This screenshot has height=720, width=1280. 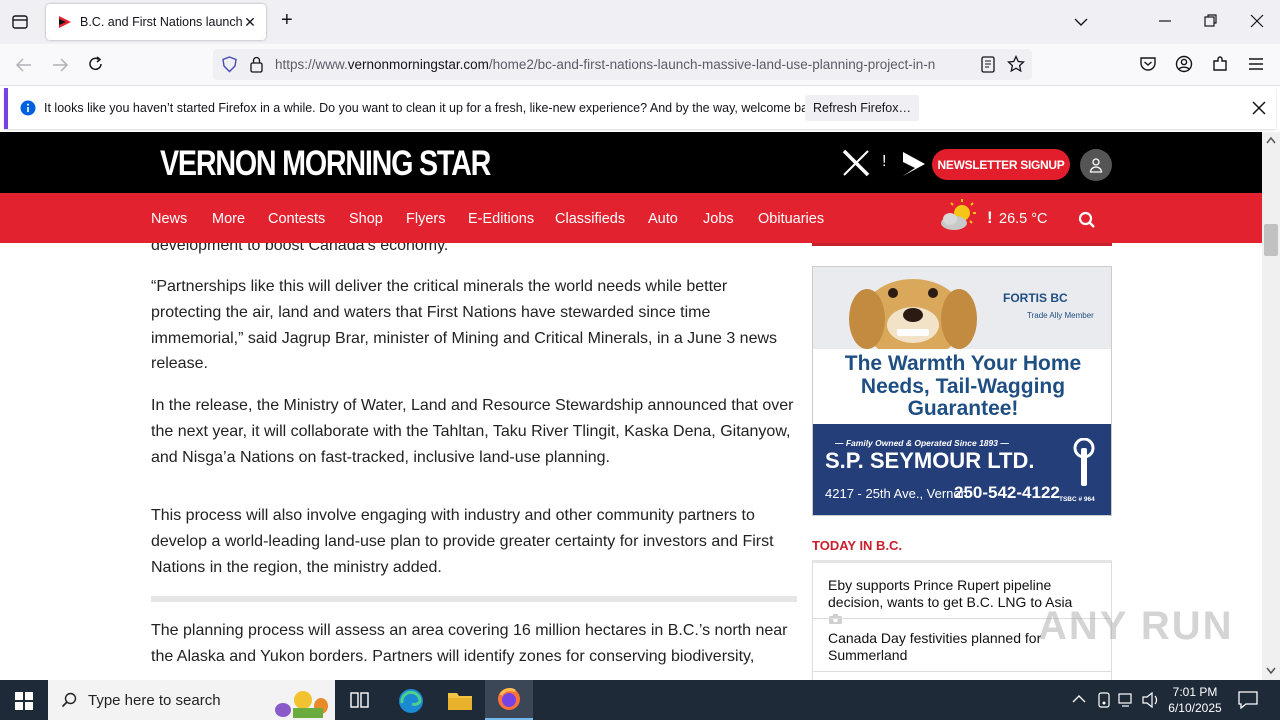 I want to click on back-icon, so click(x=24, y=65).